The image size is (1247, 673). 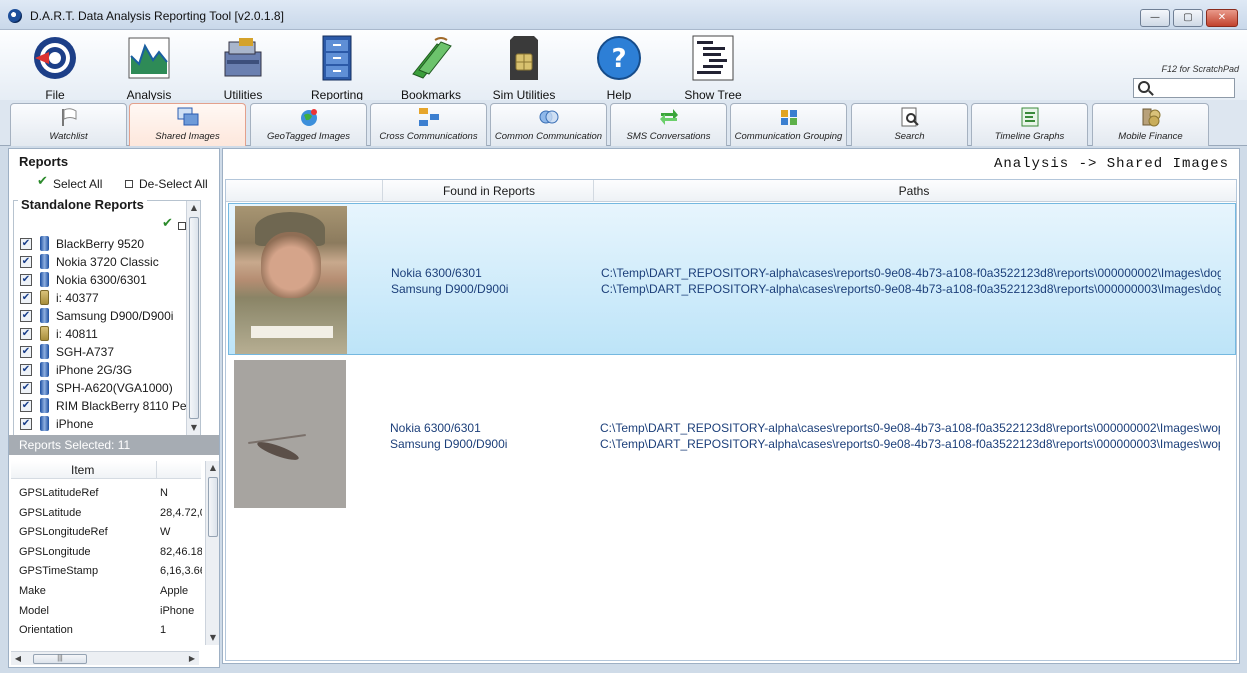 I want to click on report-list-item: ✔ SGH-A737, so click(x=105, y=352).